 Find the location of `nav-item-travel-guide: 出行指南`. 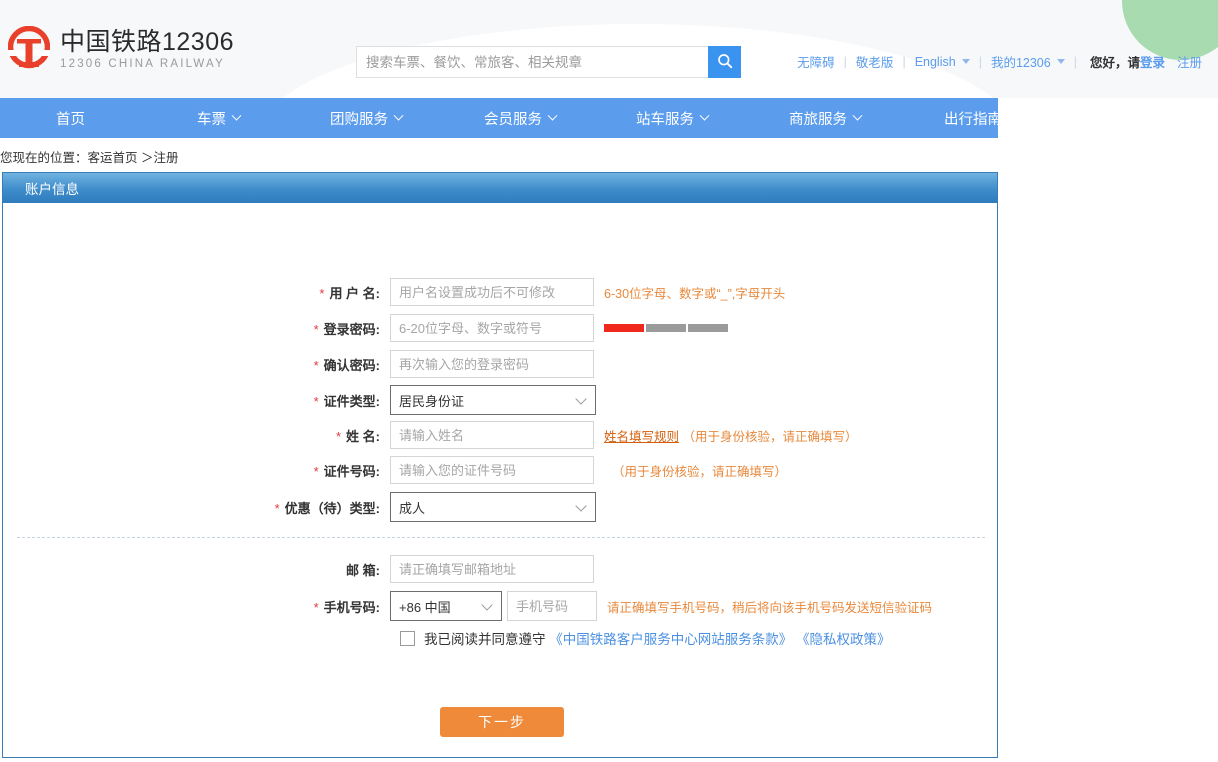

nav-item-travel-guide: 出行指南 is located at coordinates (971, 118).